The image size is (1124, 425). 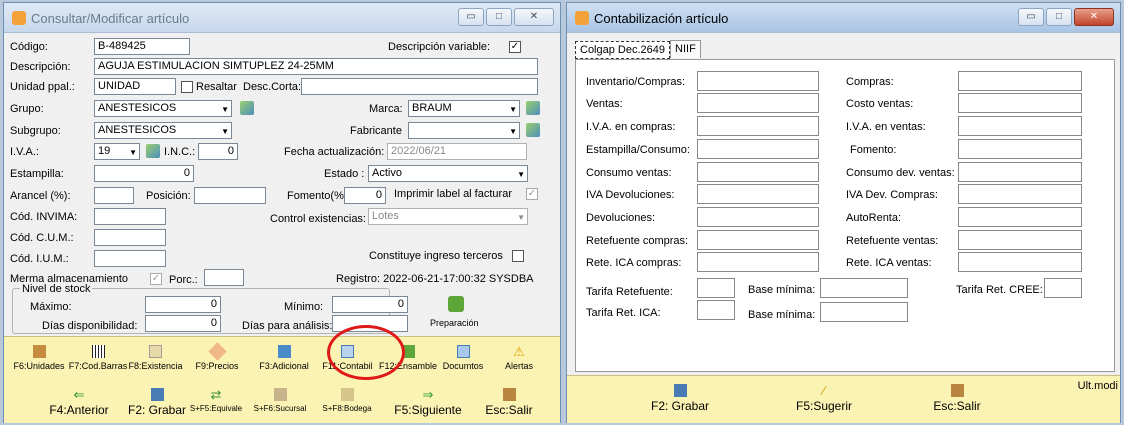 I want to click on cod-cum-input, so click(x=130, y=237).